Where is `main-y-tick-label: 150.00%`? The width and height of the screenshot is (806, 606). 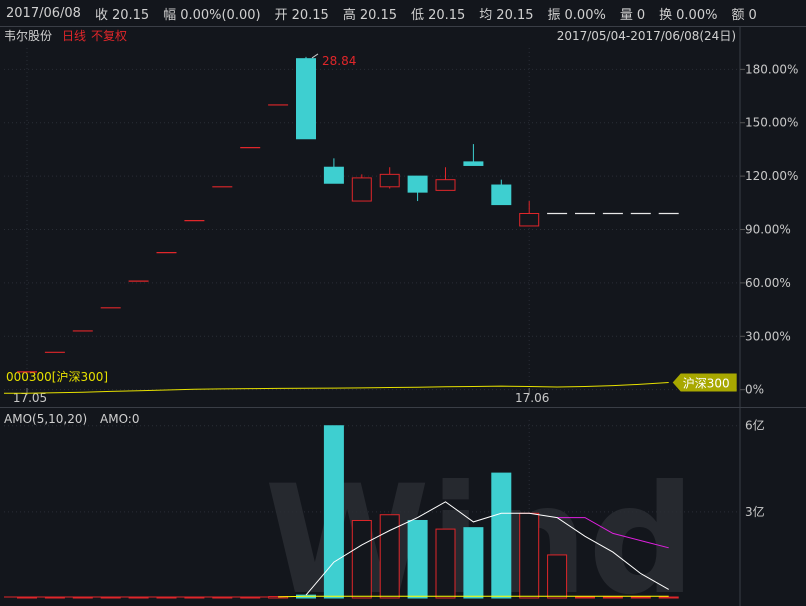 main-y-tick-label: 150.00% is located at coordinates (771, 123).